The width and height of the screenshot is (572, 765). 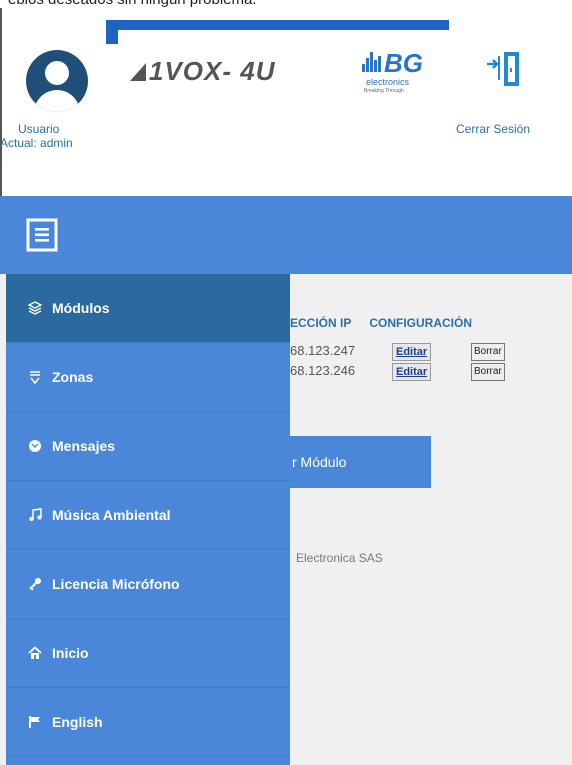 I want to click on flag-icon, so click(x=35, y=722).